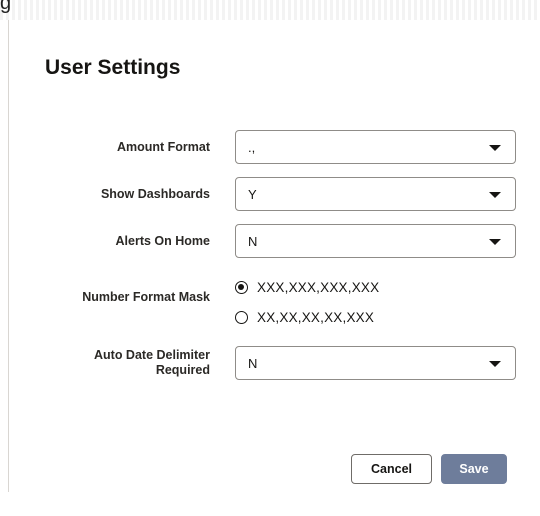  Describe the element at coordinates (375, 363) in the screenshot. I see `auto-date-delimiter-select: N` at that location.